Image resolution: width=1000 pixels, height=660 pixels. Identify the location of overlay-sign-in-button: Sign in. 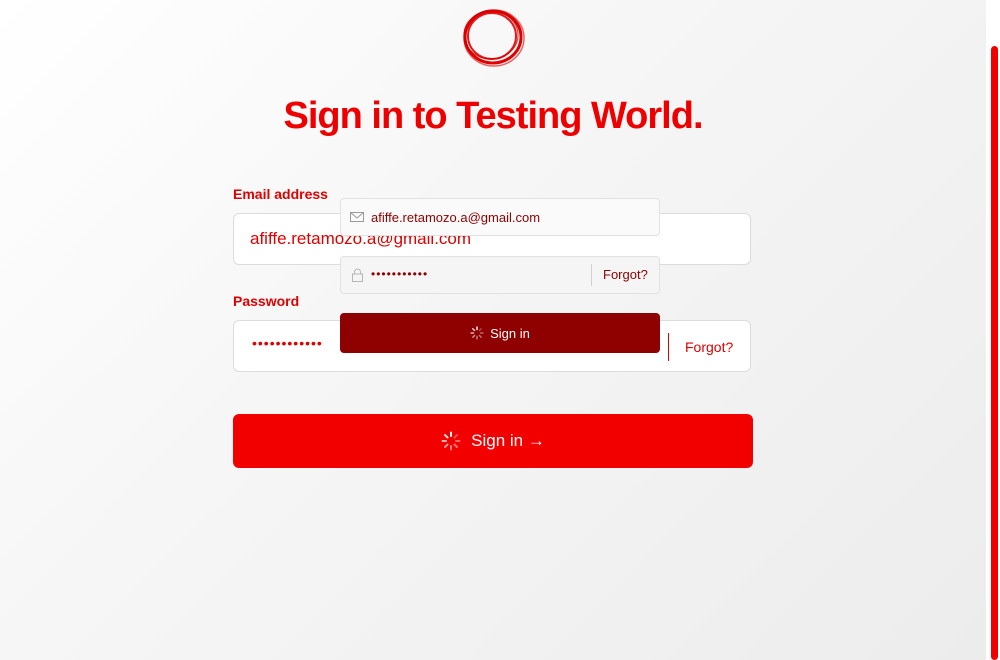
(500, 333).